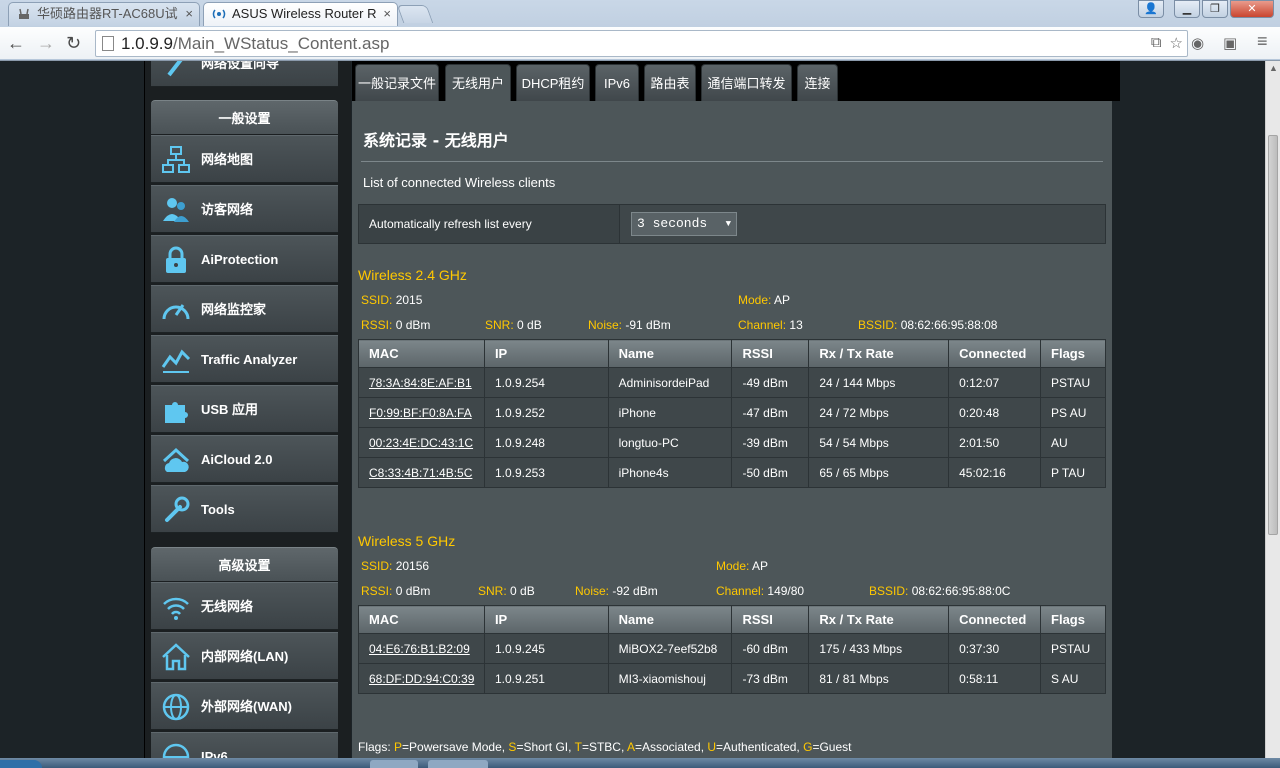  I want to click on divider, so click(732, 161).